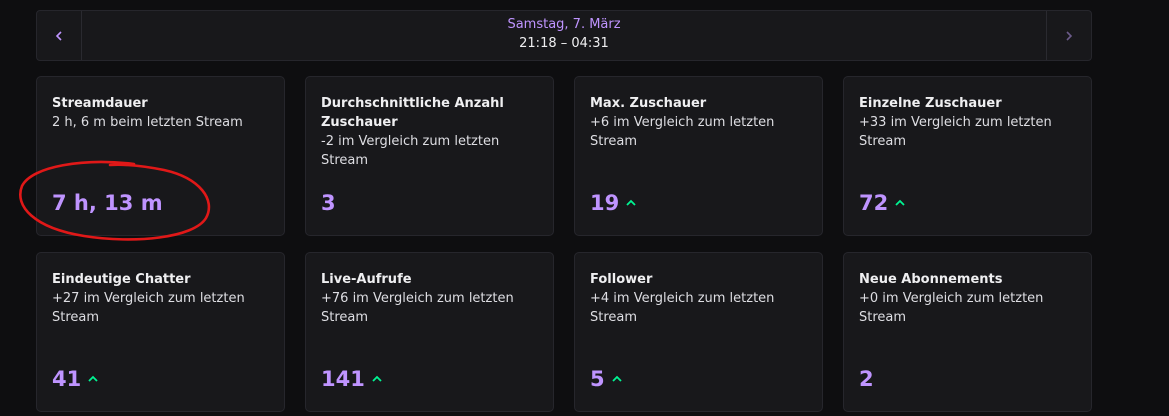 Image resolution: width=1169 pixels, height=416 pixels. Describe the element at coordinates (955, 132) in the screenshot. I see `stat-card-comparison: +33 im Vergleich zum letzten Stream` at that location.